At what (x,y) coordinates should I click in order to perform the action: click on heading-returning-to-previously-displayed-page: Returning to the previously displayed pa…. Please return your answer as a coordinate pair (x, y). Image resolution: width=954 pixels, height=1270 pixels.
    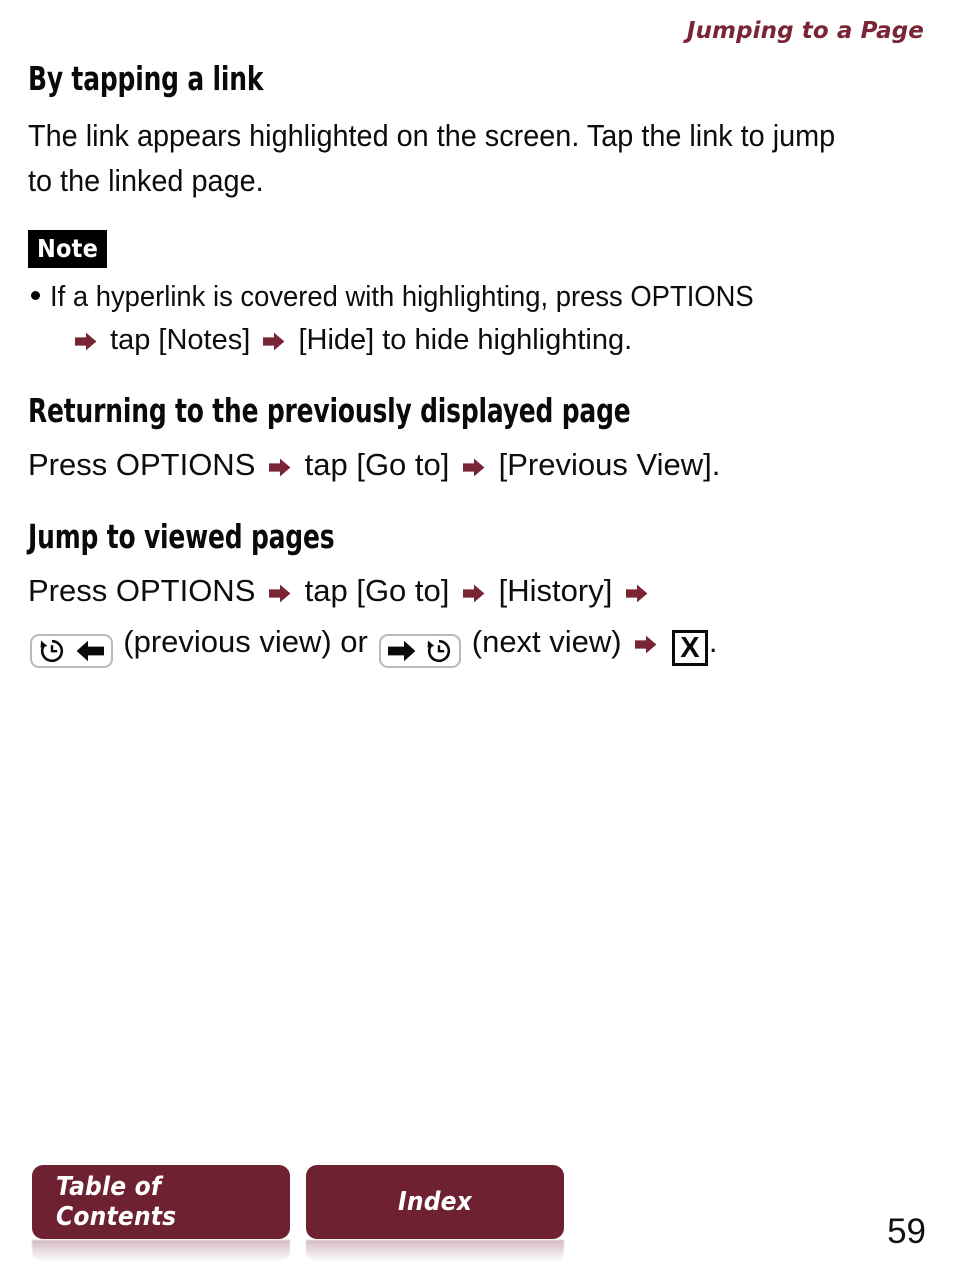
    Looking at the image, I should click on (329, 410).